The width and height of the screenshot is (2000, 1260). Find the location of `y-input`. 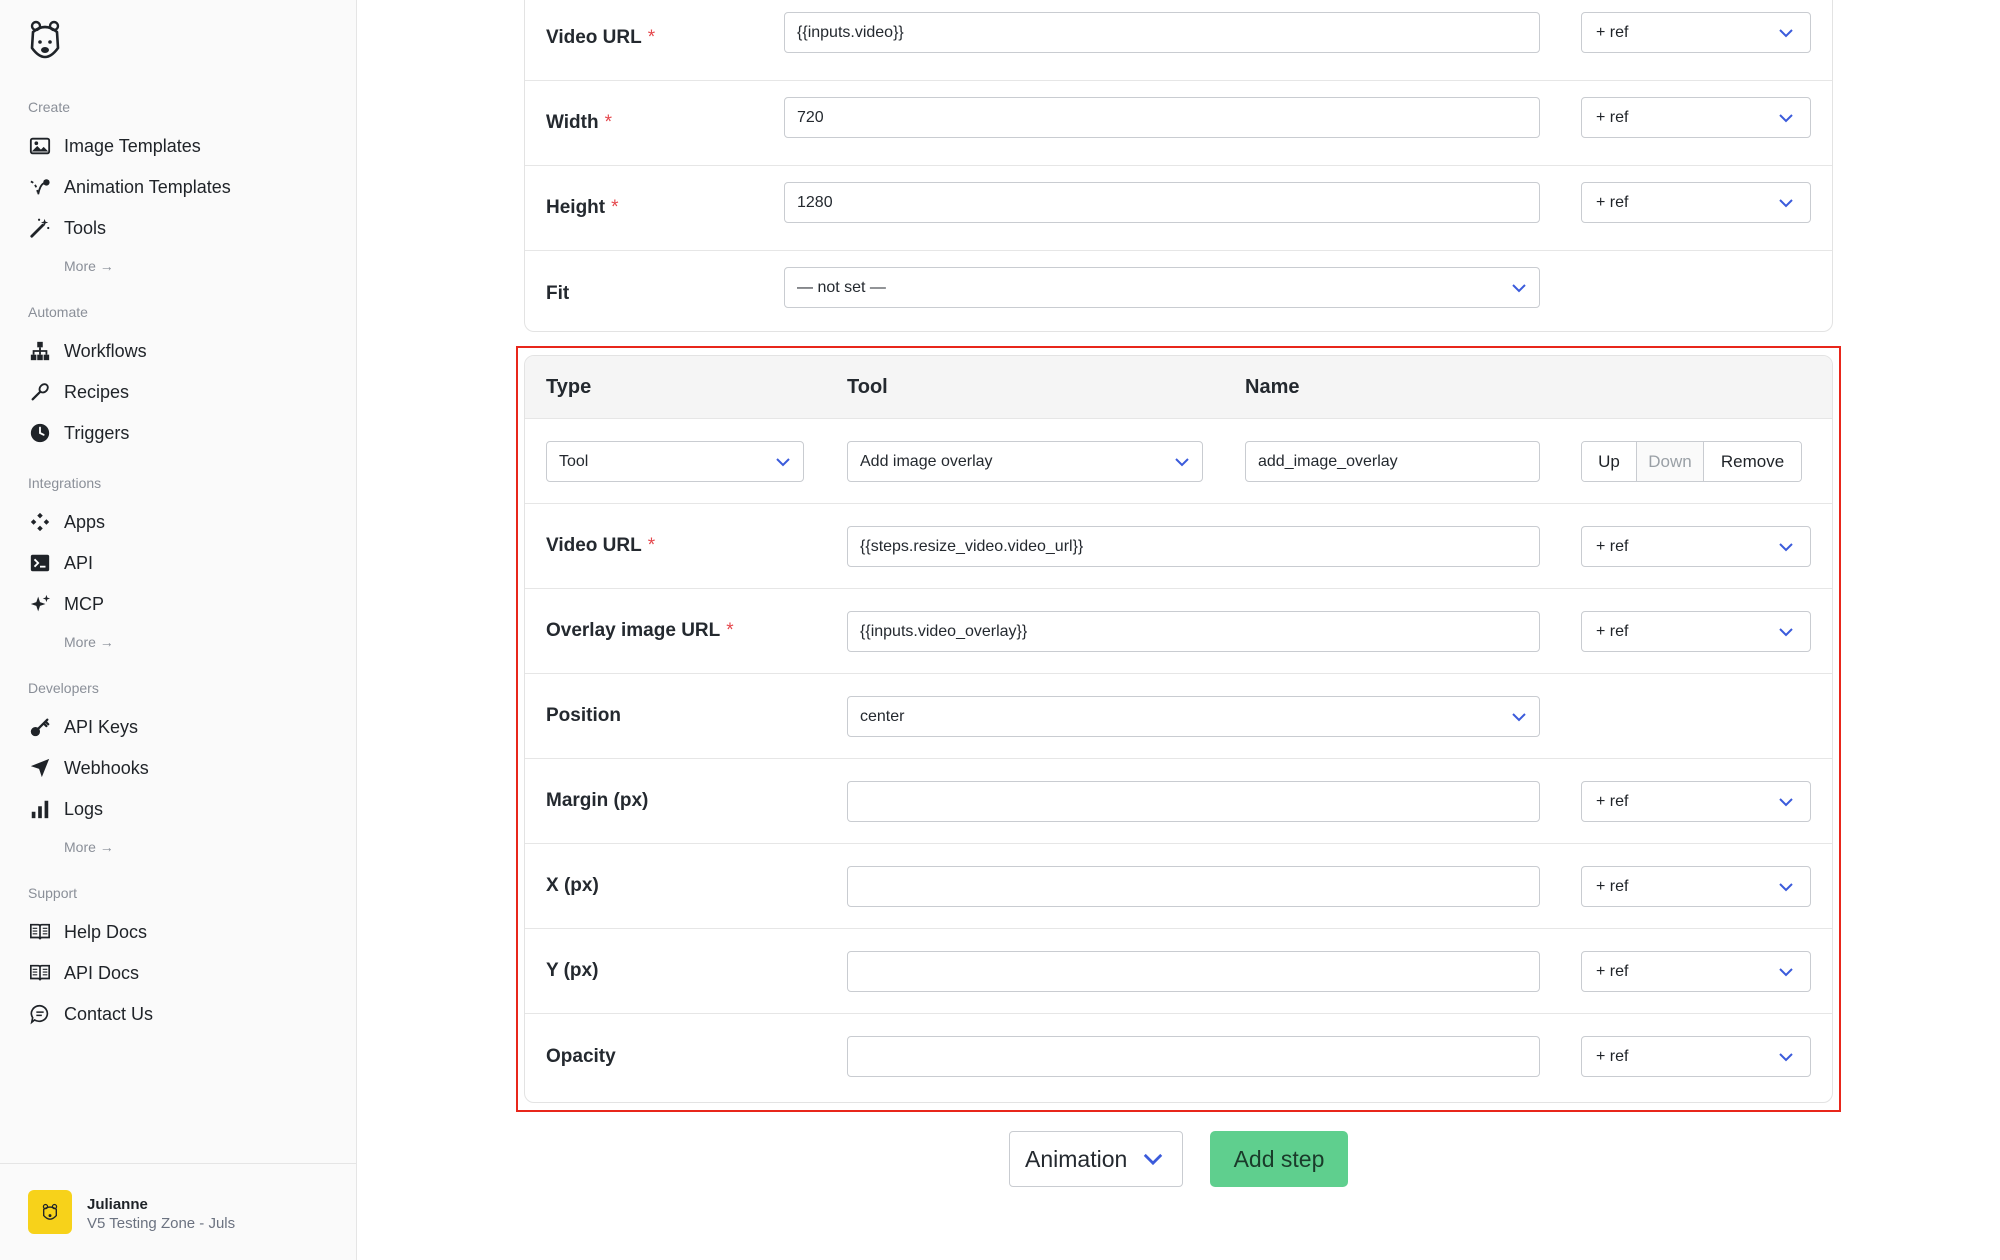

y-input is located at coordinates (1193, 971).